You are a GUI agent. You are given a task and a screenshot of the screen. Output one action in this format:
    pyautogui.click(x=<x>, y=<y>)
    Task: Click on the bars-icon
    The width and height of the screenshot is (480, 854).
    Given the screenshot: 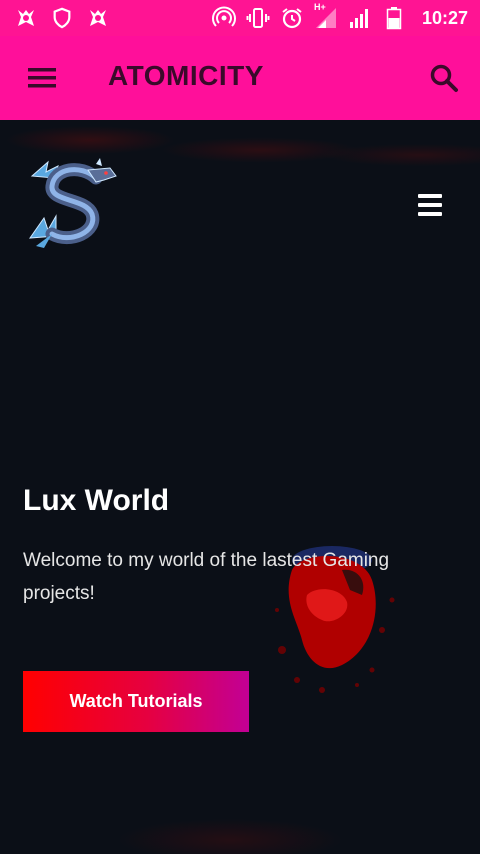 What is the action you would take?
    pyautogui.click(x=430, y=205)
    